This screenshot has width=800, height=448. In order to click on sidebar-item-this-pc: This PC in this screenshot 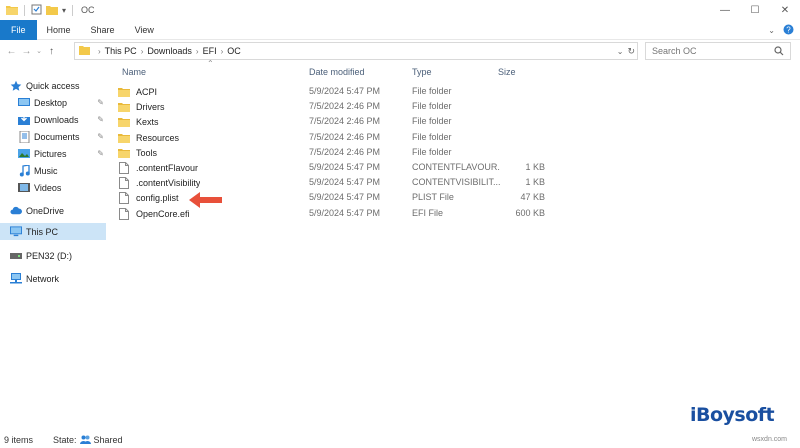, I will do `click(53, 231)`.